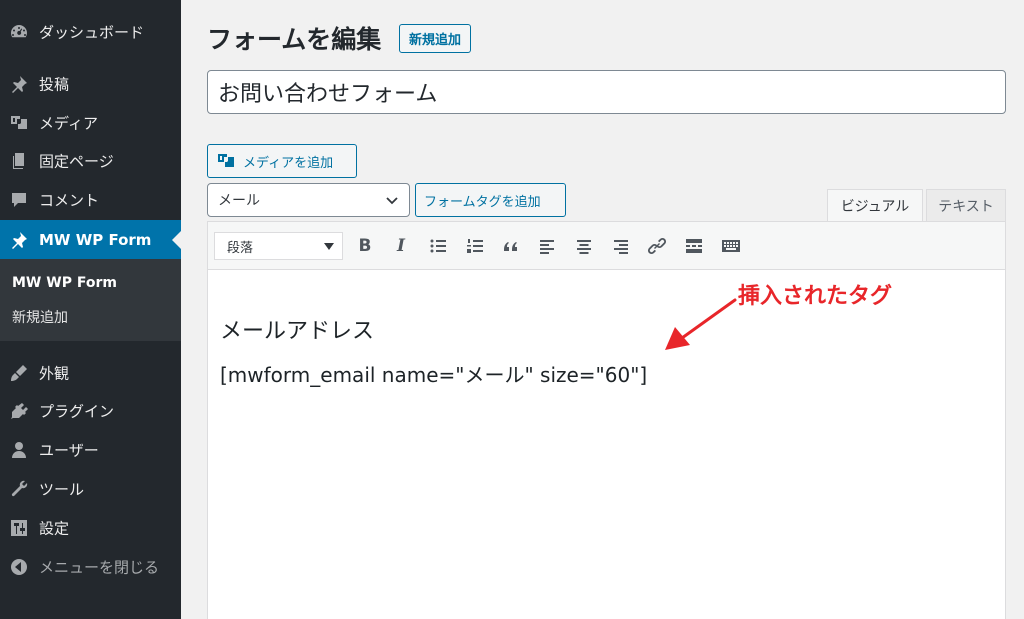 The height and width of the screenshot is (619, 1024). I want to click on blockquote-button, so click(511, 246).